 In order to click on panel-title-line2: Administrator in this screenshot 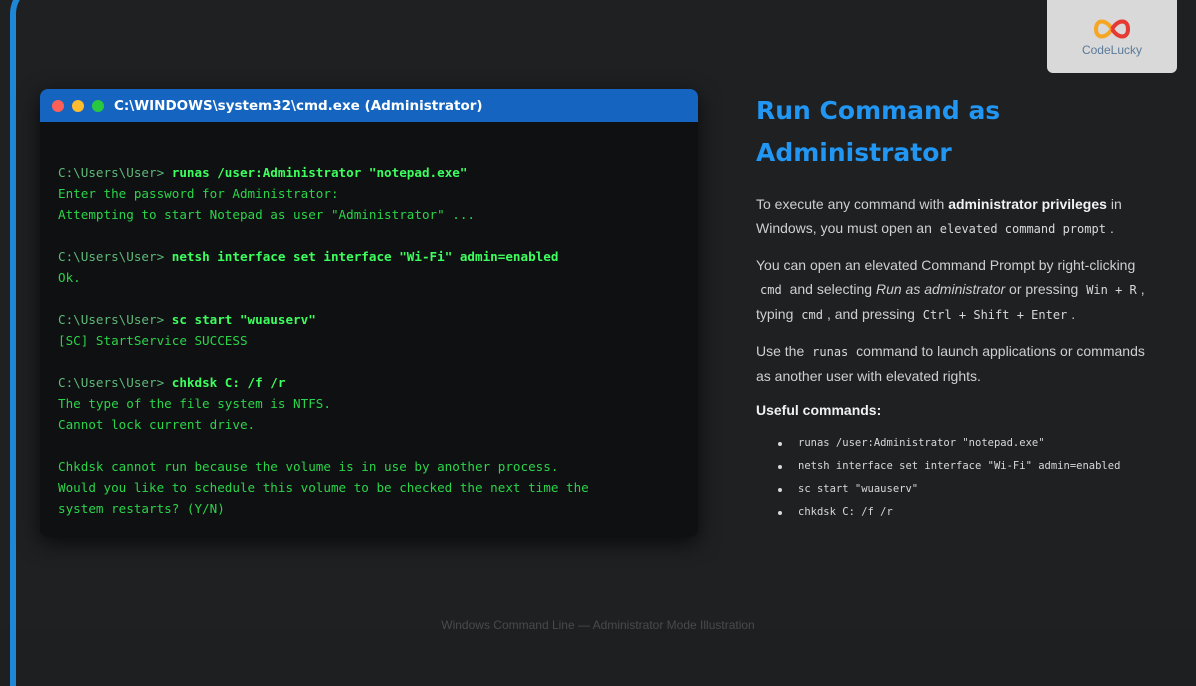, I will do `click(854, 152)`.